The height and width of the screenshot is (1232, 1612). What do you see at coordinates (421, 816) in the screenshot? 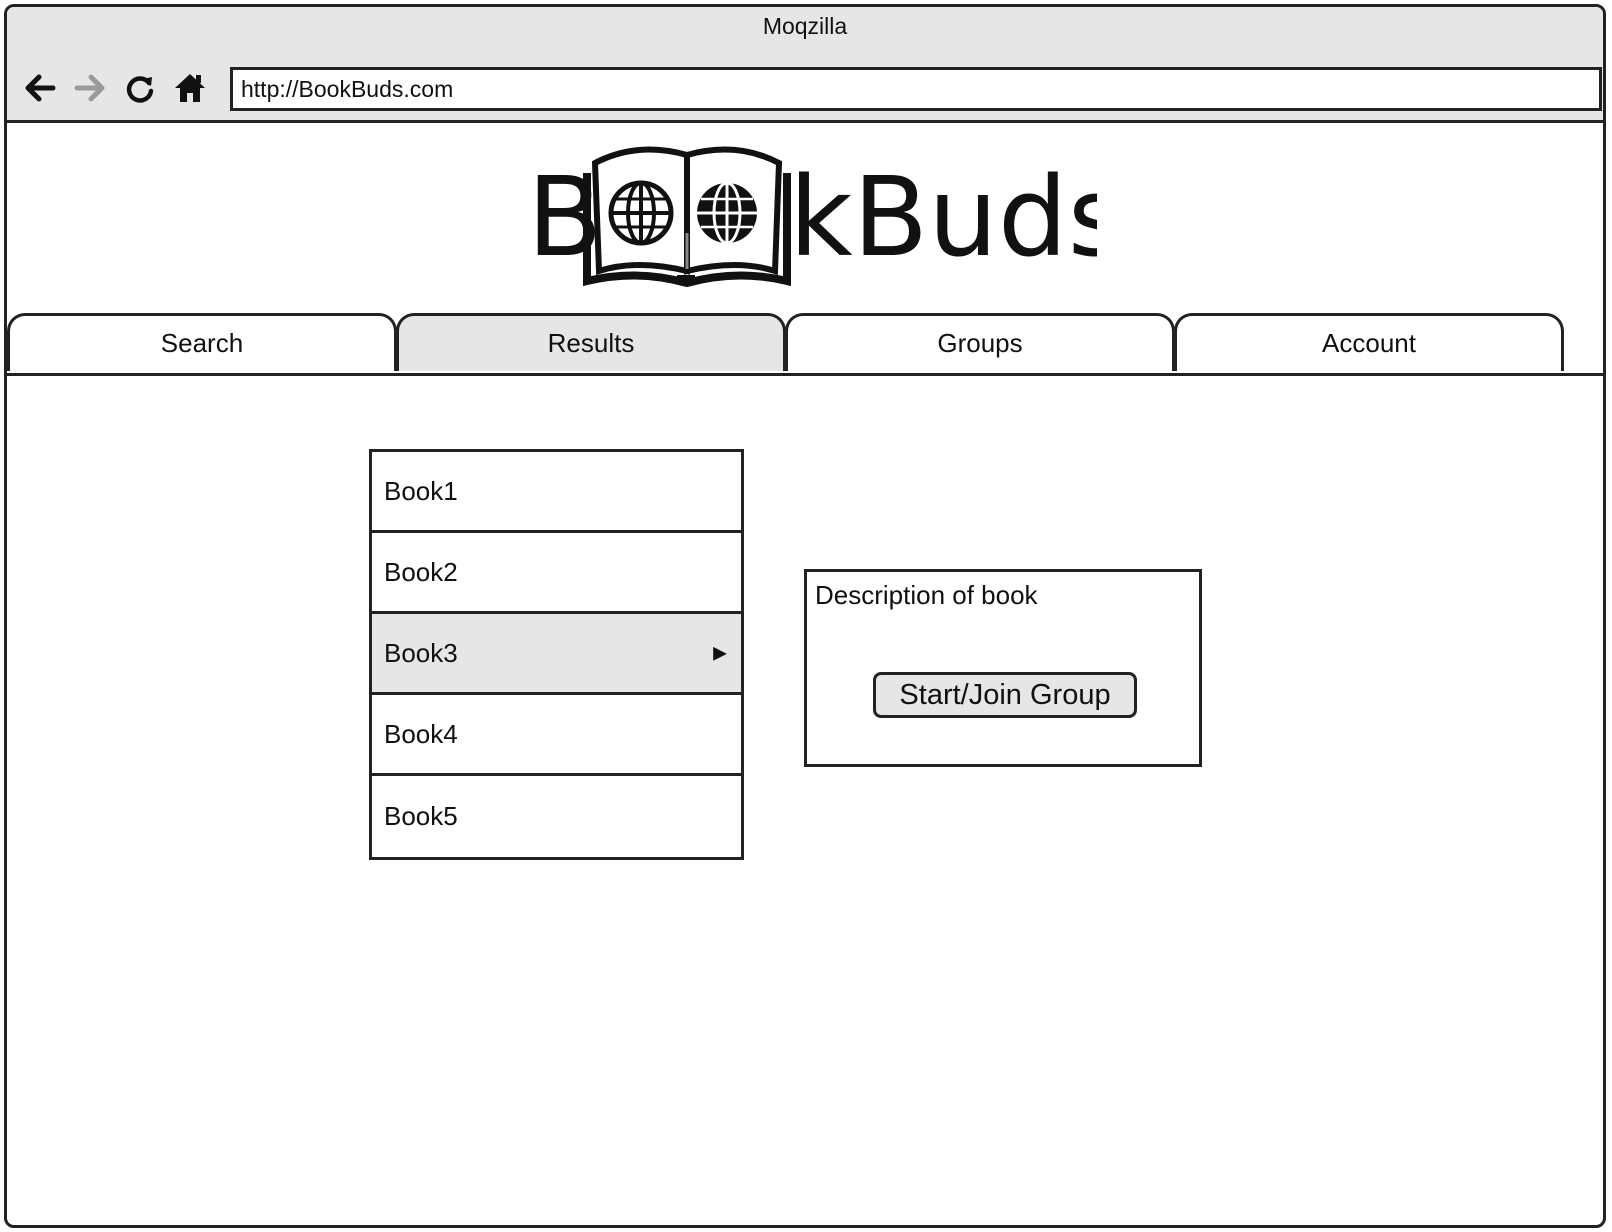
I see `book-title: Book5` at bounding box center [421, 816].